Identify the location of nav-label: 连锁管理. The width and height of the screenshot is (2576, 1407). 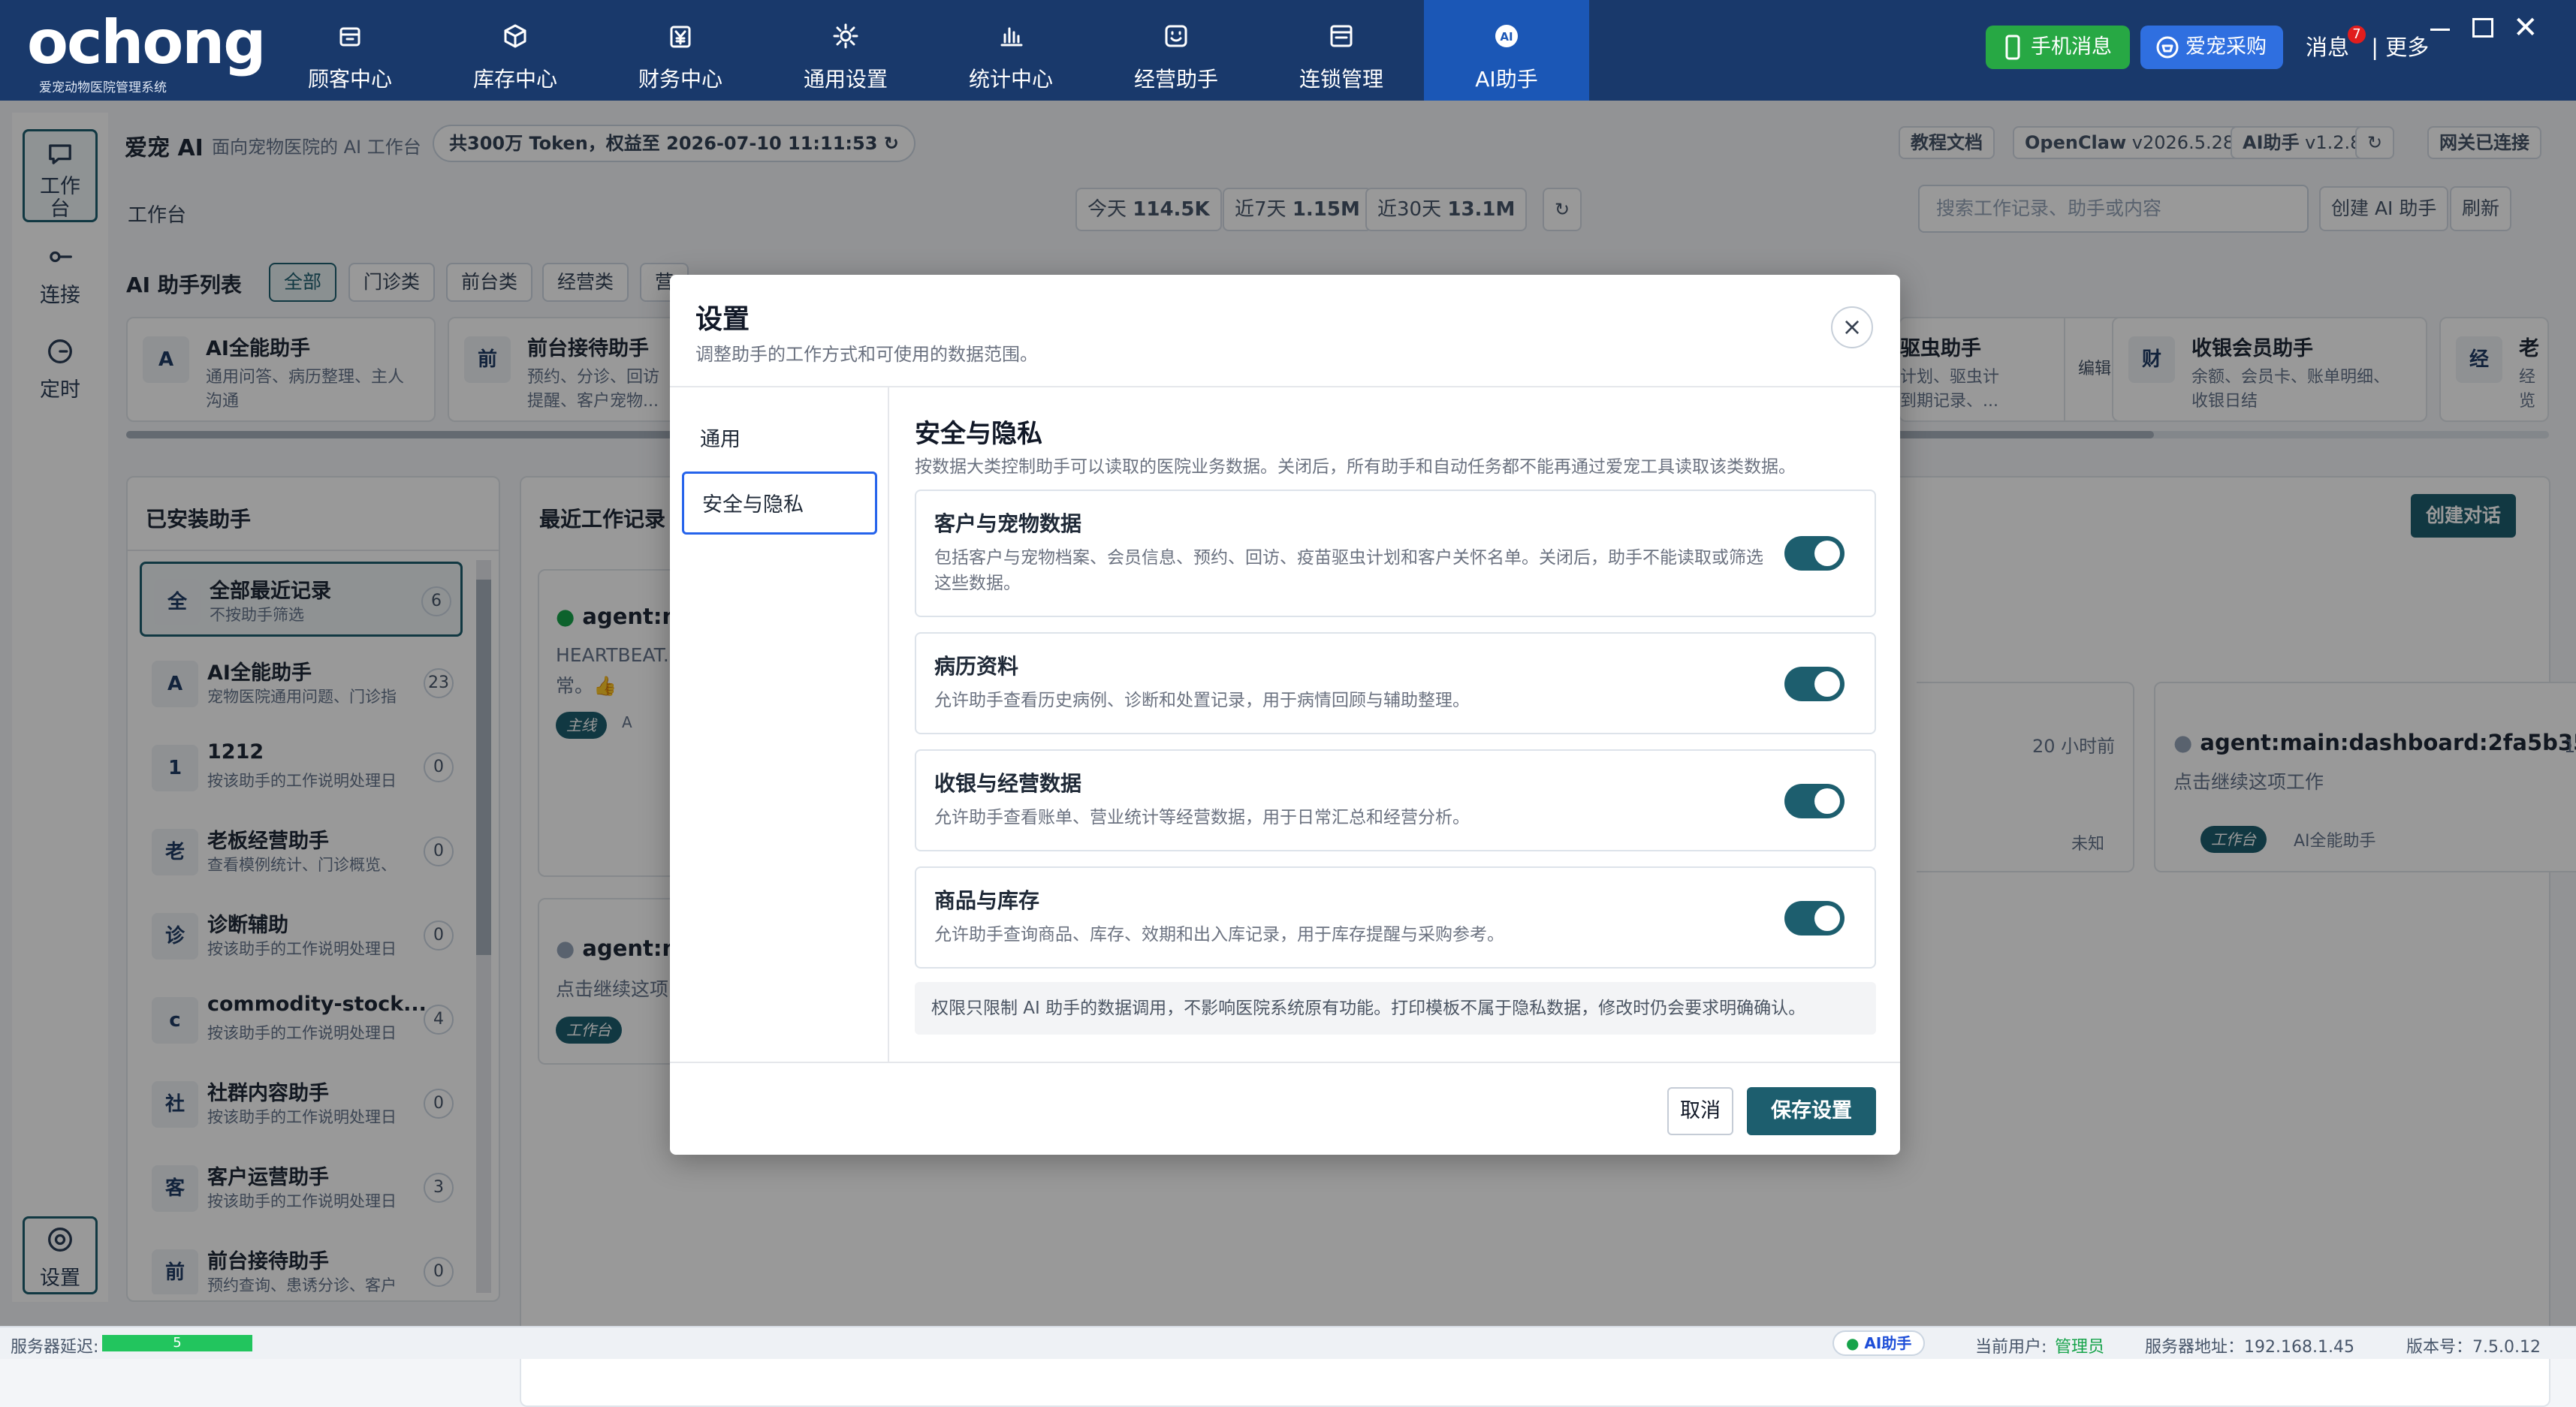
(1341, 79).